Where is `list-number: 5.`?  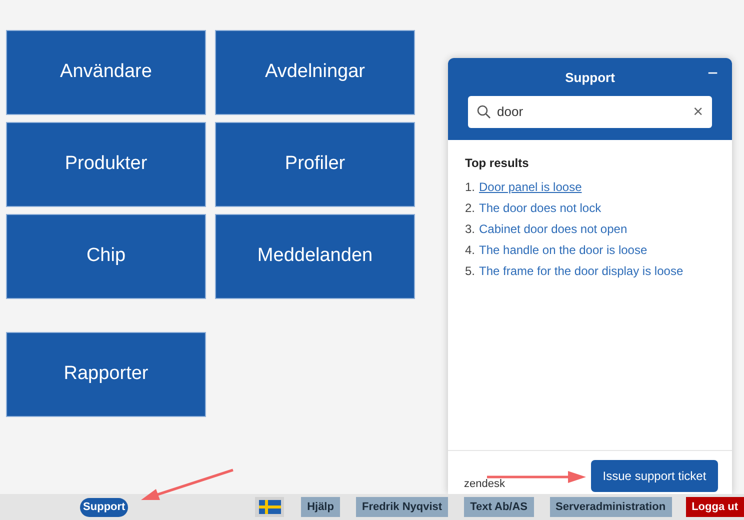 list-number: 5. is located at coordinates (470, 271).